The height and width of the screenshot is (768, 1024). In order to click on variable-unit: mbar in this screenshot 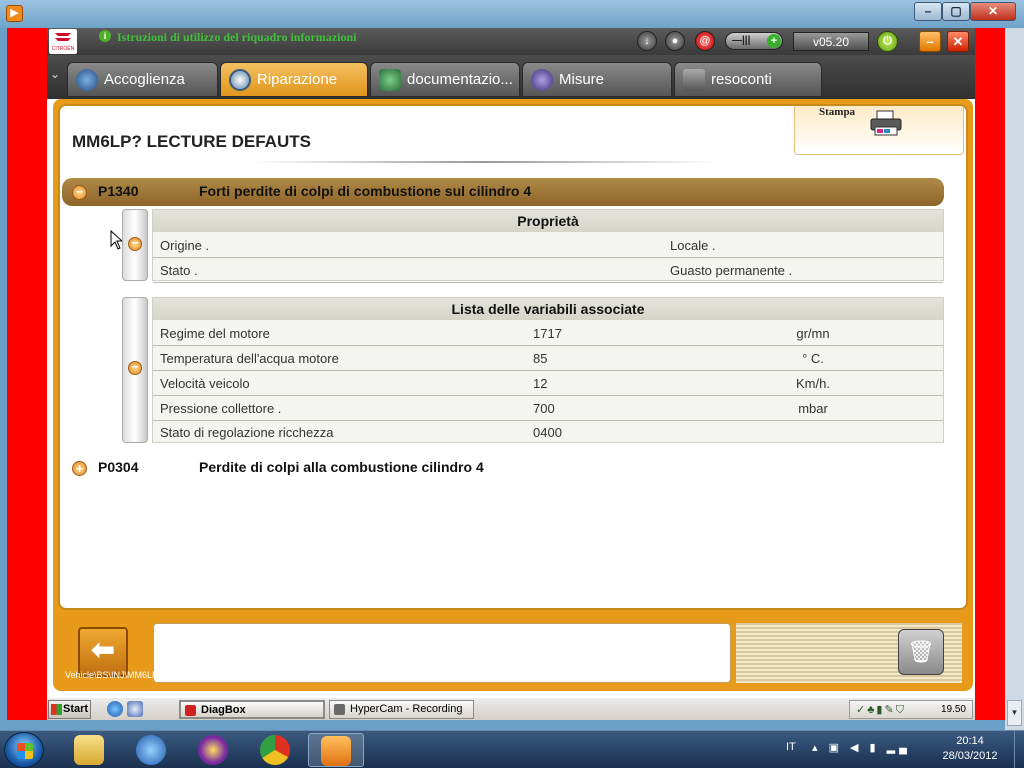, I will do `click(813, 408)`.